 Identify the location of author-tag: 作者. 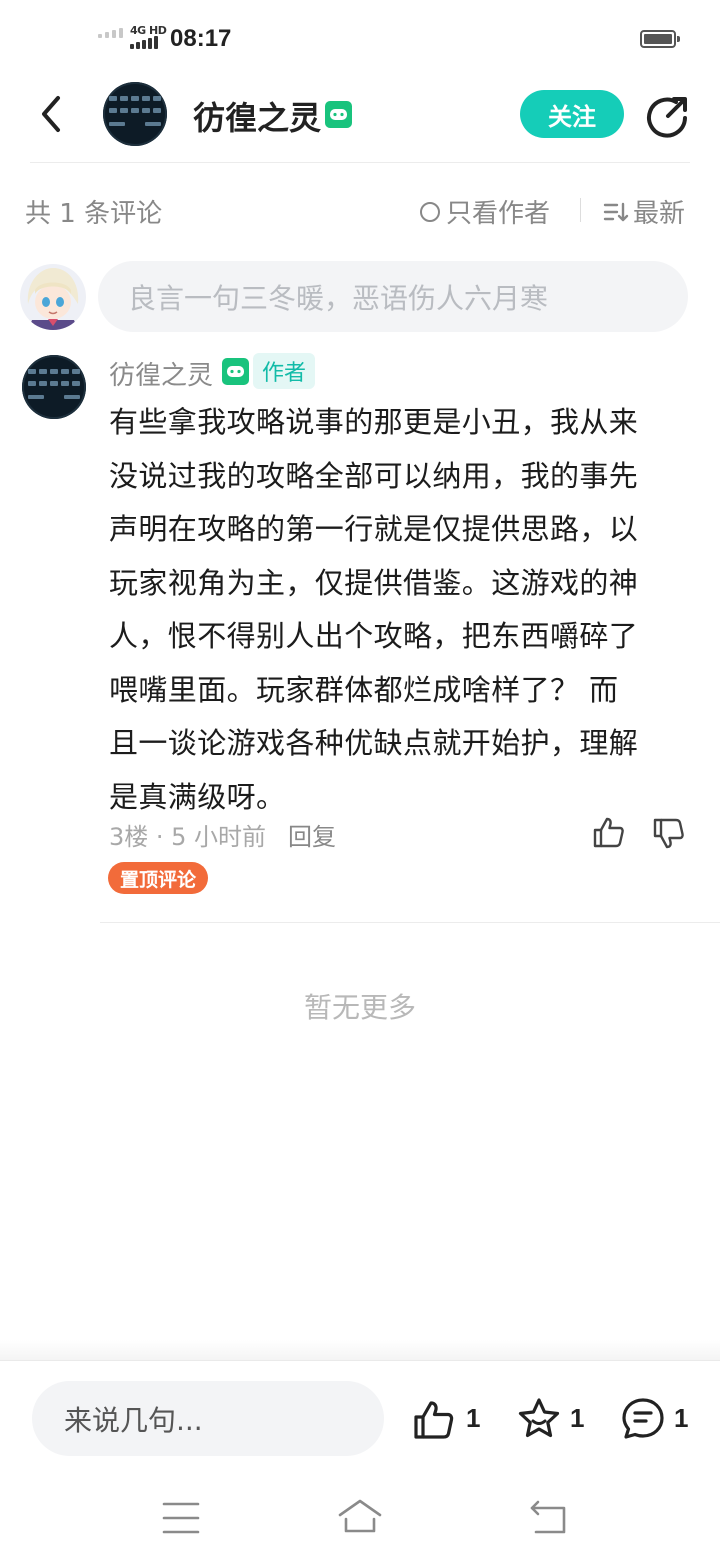
(284, 371).